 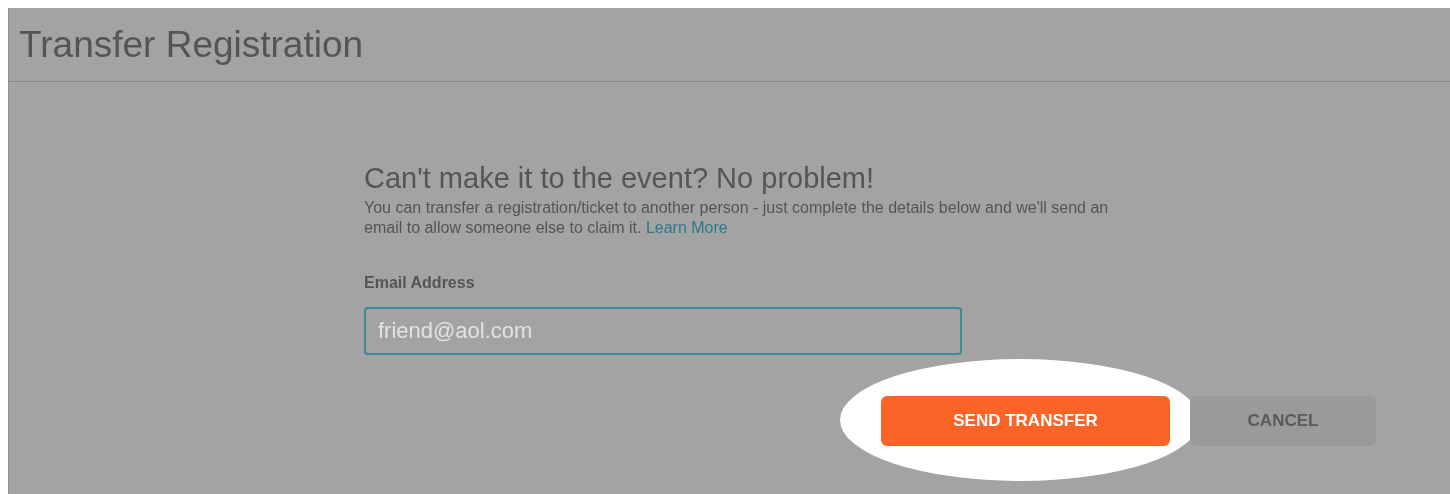 What do you see at coordinates (686, 227) in the screenshot?
I see `learn-more-link: Learn More` at bounding box center [686, 227].